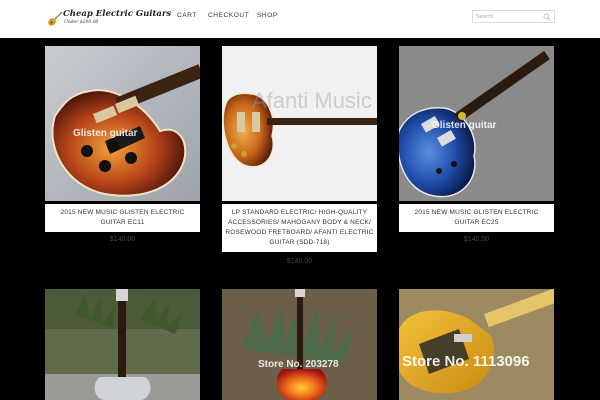 This screenshot has width=600, height=400. Describe the element at coordinates (299, 344) in the screenshot. I see `product-image: Store No. 203278` at that location.